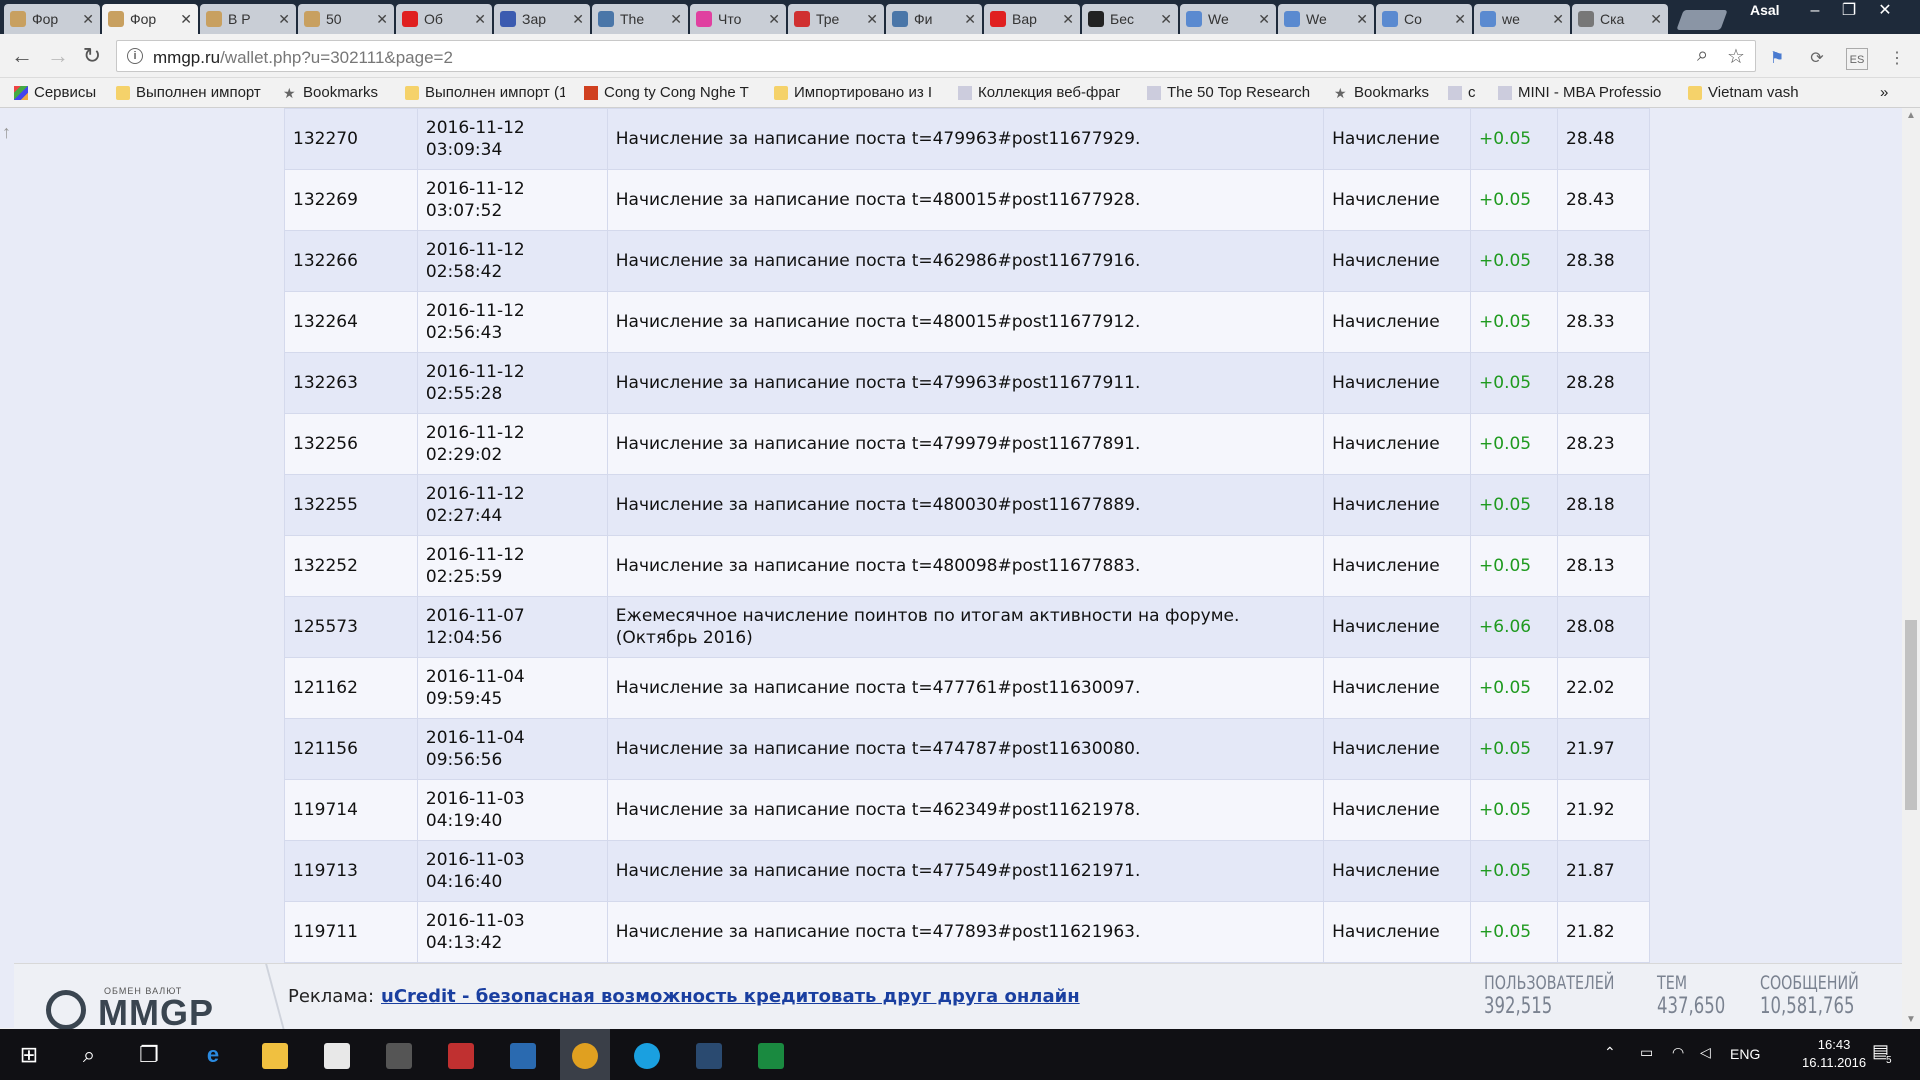 Image resolution: width=1920 pixels, height=1080 pixels. I want to click on skype-icon, so click(647, 1054).